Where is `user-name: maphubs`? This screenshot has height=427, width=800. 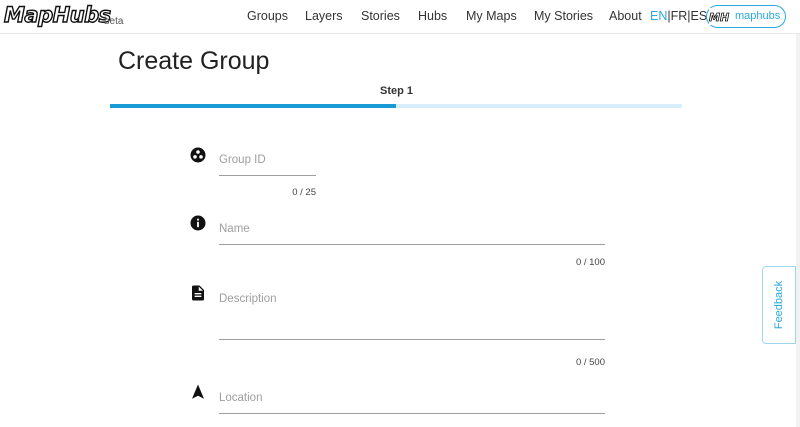
user-name: maphubs is located at coordinates (758, 16).